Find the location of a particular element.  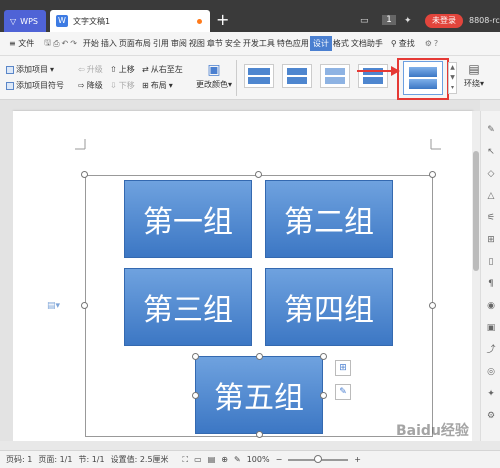

web-layout-icon: ⊕ is located at coordinates (224, 459).